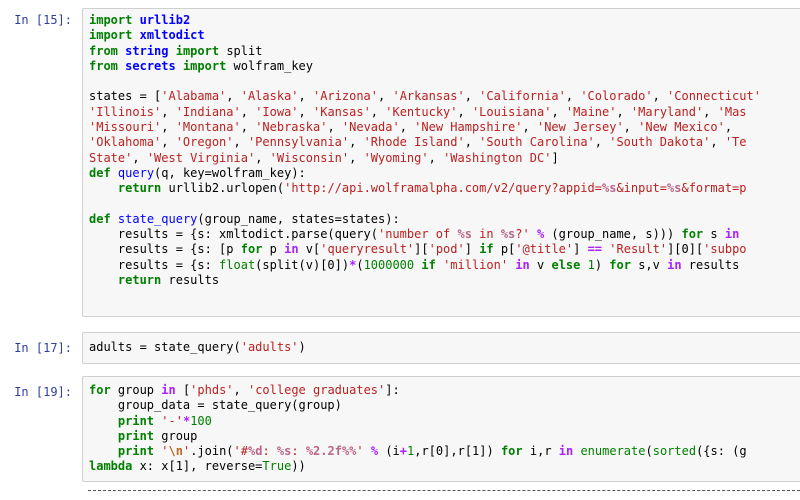 The height and width of the screenshot is (500, 800). Describe the element at coordinates (194, 96) in the screenshot. I see `code-token: 'Alabama'` at that location.